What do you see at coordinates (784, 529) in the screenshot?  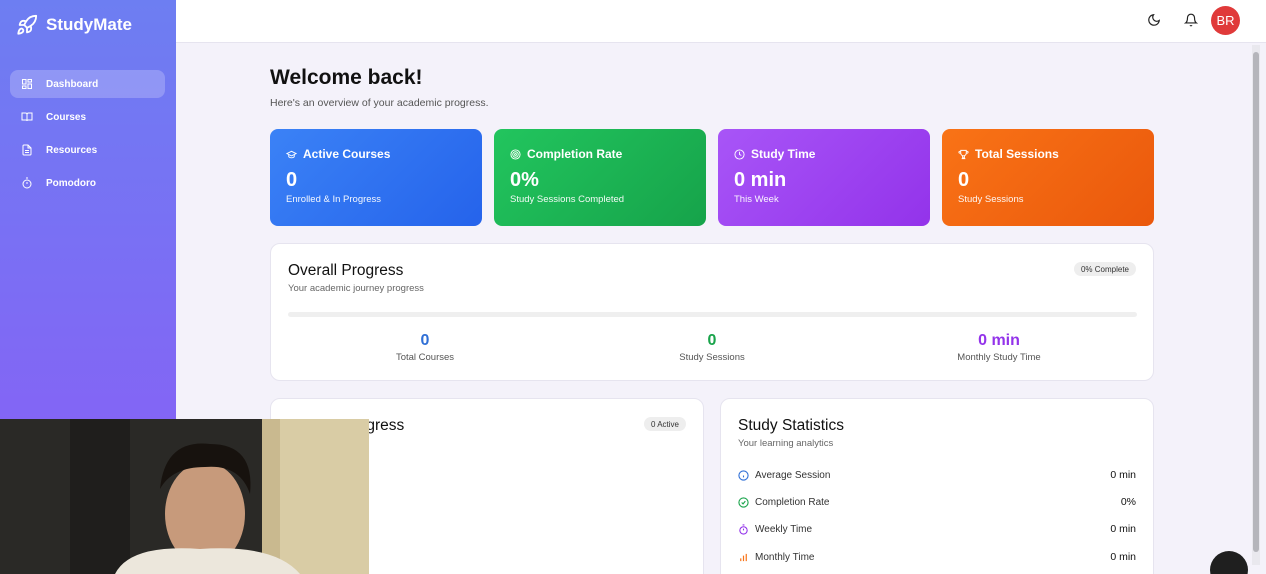 I see `stat-label: Weekly Time` at bounding box center [784, 529].